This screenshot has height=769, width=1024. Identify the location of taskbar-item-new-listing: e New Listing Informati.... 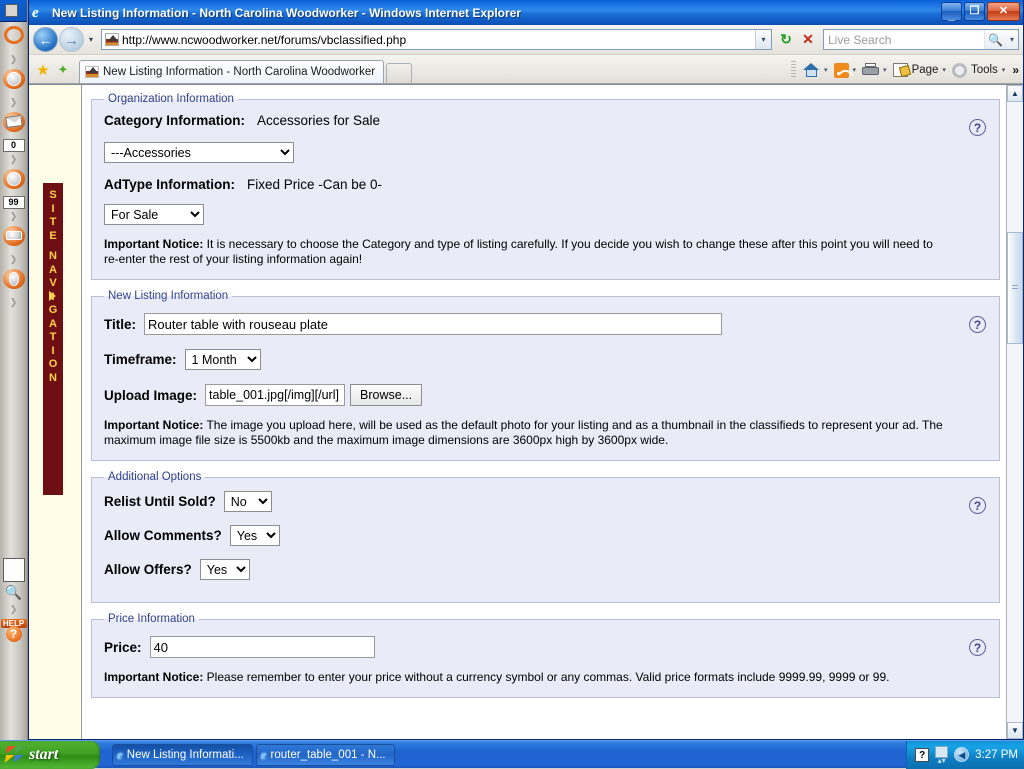
(182, 755).